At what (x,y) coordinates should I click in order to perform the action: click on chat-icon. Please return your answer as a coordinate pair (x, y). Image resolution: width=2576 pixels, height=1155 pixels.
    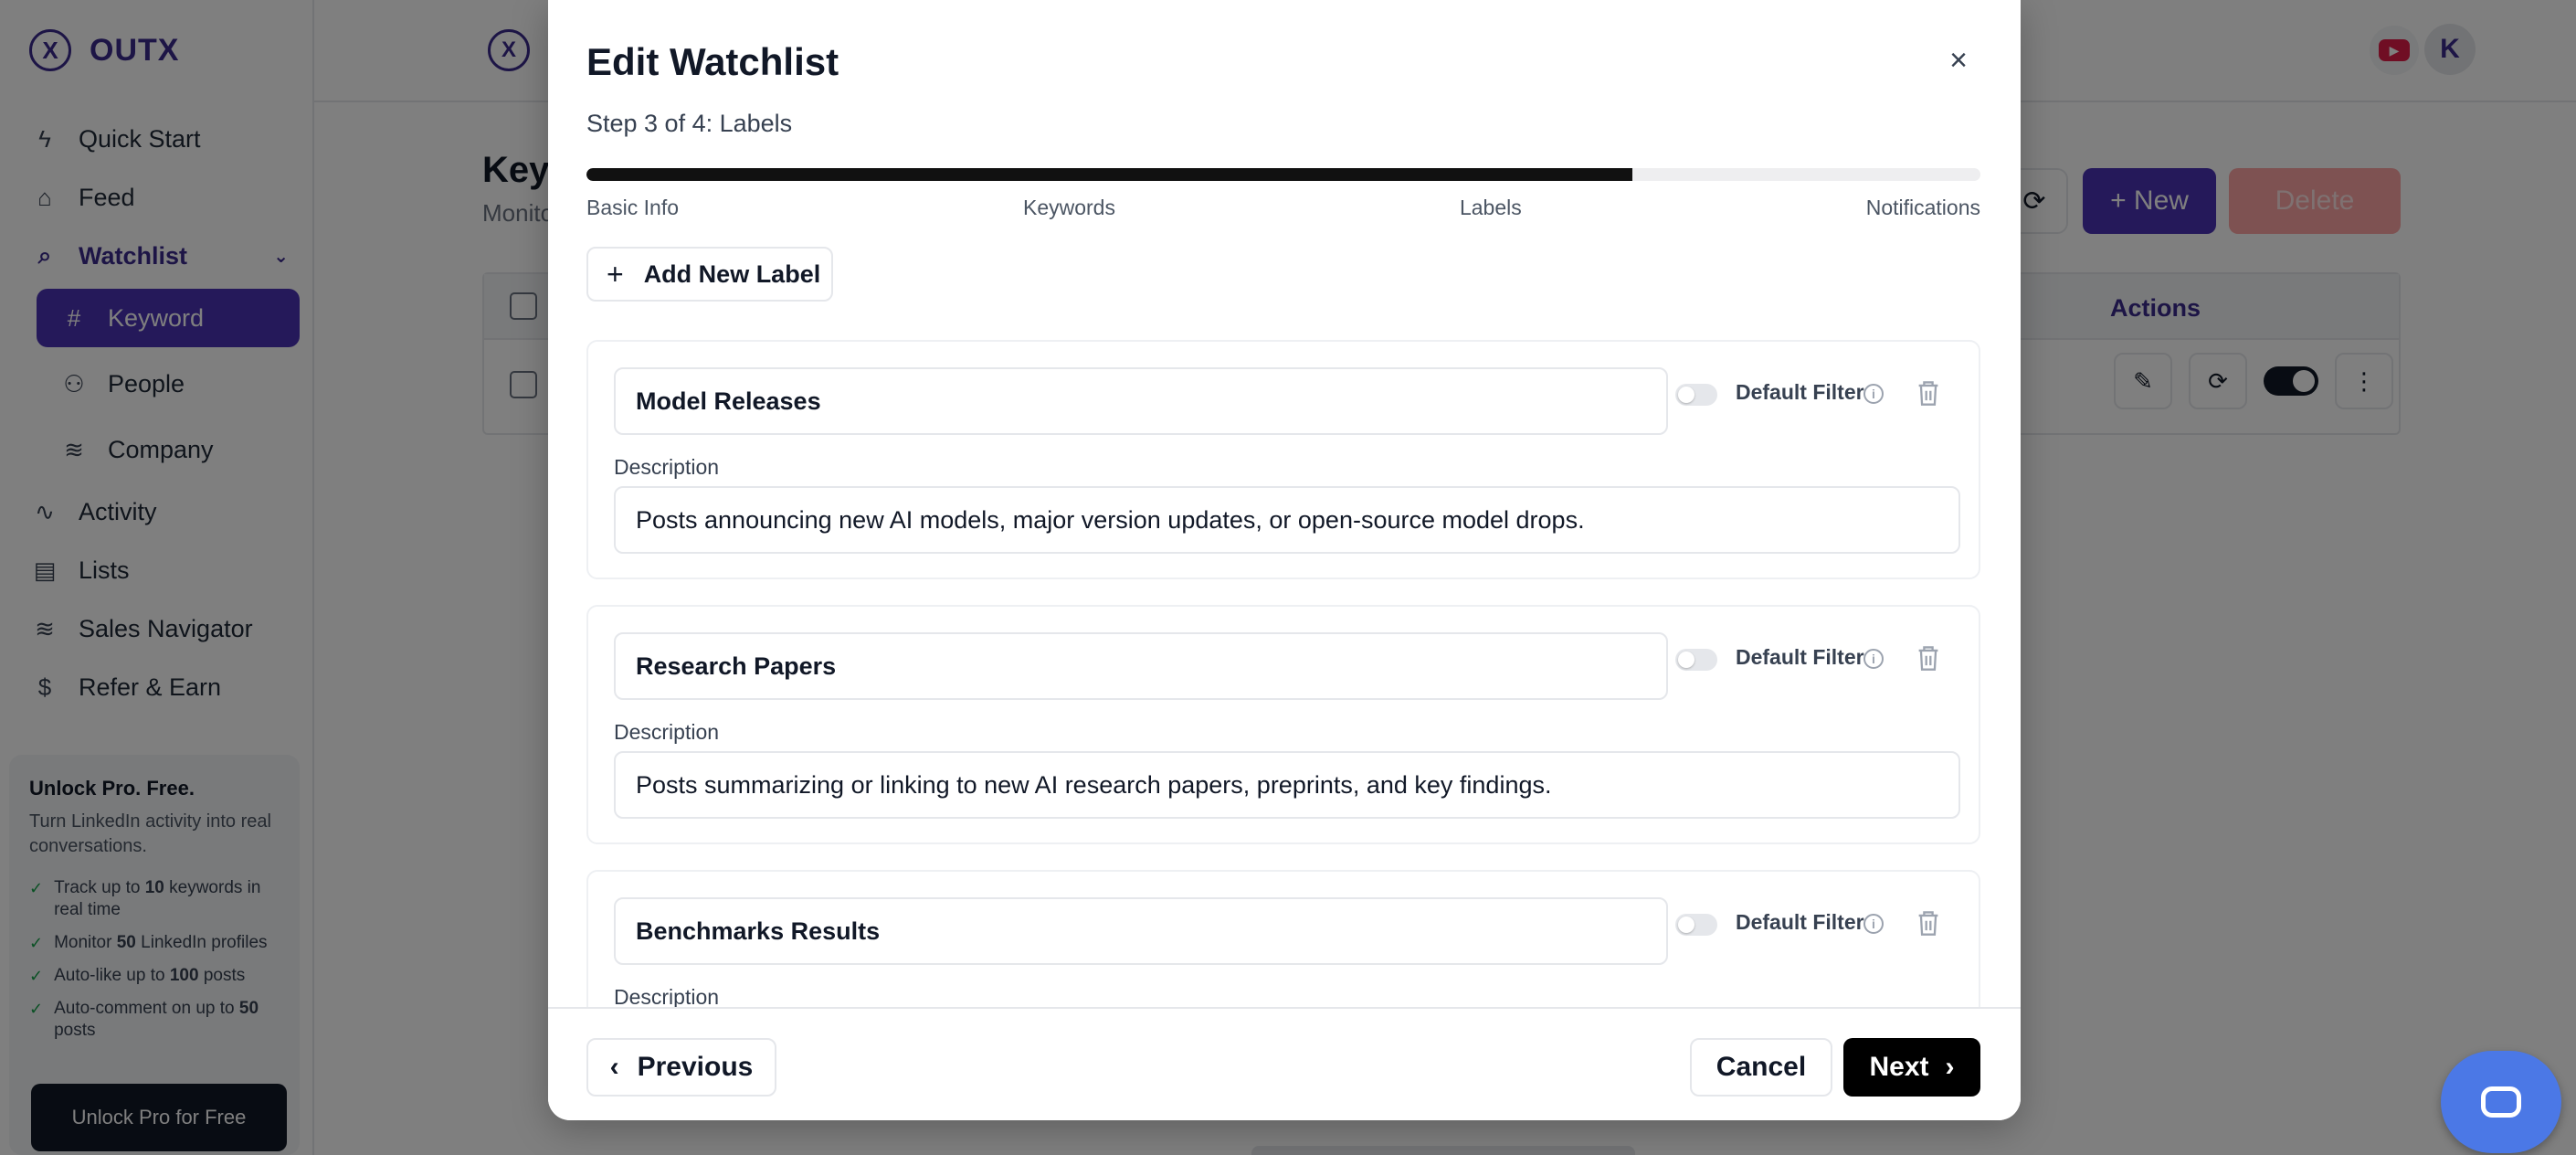
    Looking at the image, I should click on (2501, 1102).